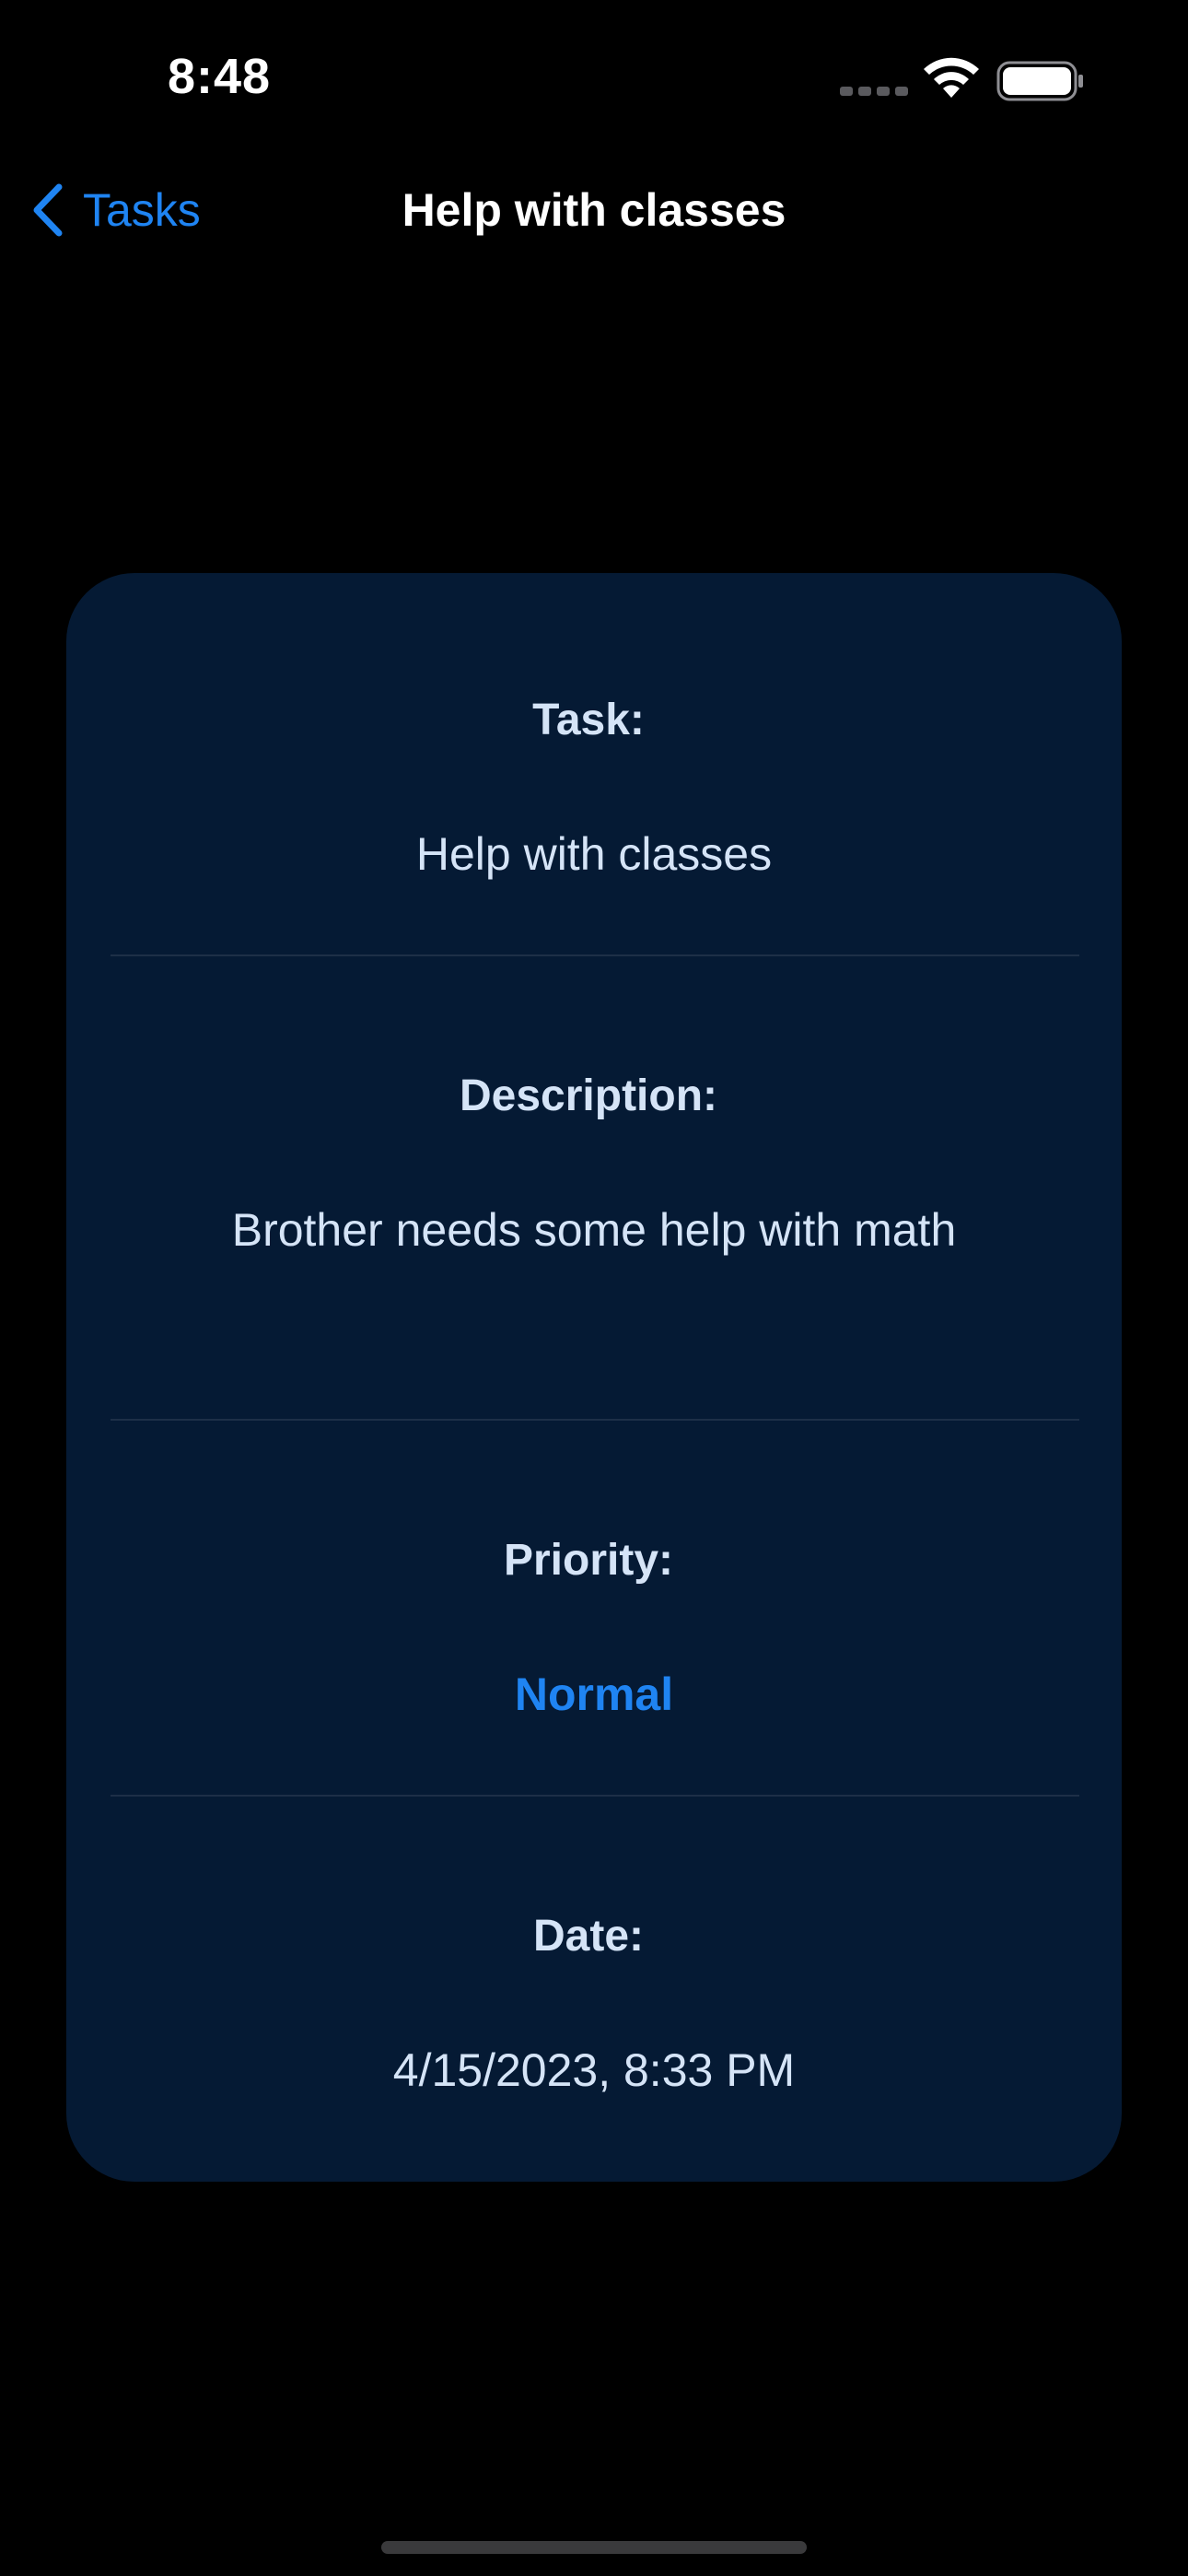  Describe the element at coordinates (874, 91) in the screenshot. I see `cellular-dots-icon` at that location.